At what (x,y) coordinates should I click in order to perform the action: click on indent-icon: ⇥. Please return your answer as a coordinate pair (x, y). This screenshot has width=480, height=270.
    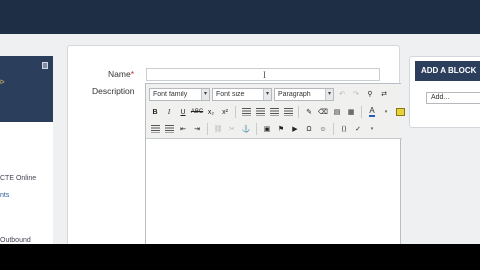
    Looking at the image, I should click on (197, 129).